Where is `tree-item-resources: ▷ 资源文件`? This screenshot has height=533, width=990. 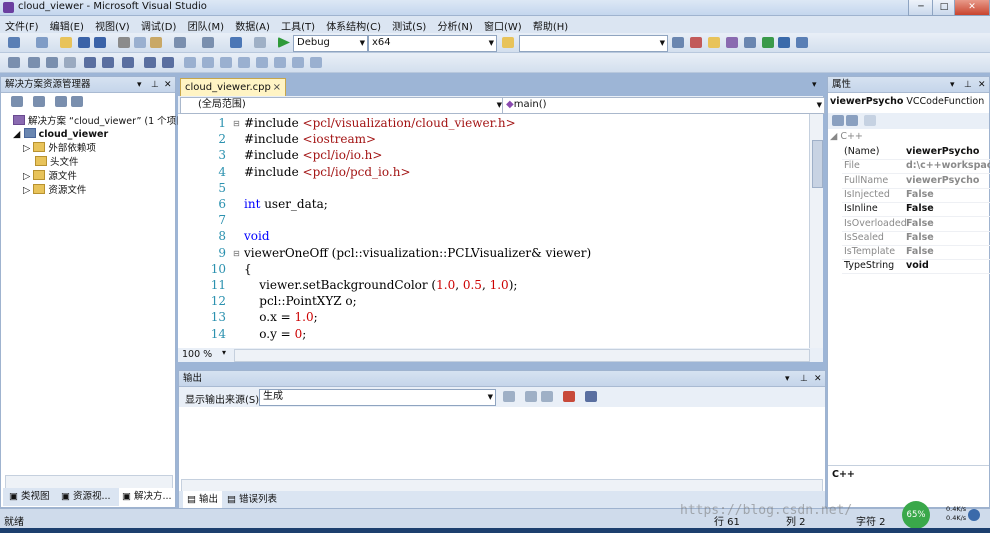
tree-item-resources: ▷ 资源文件 is located at coordinates (54, 190).